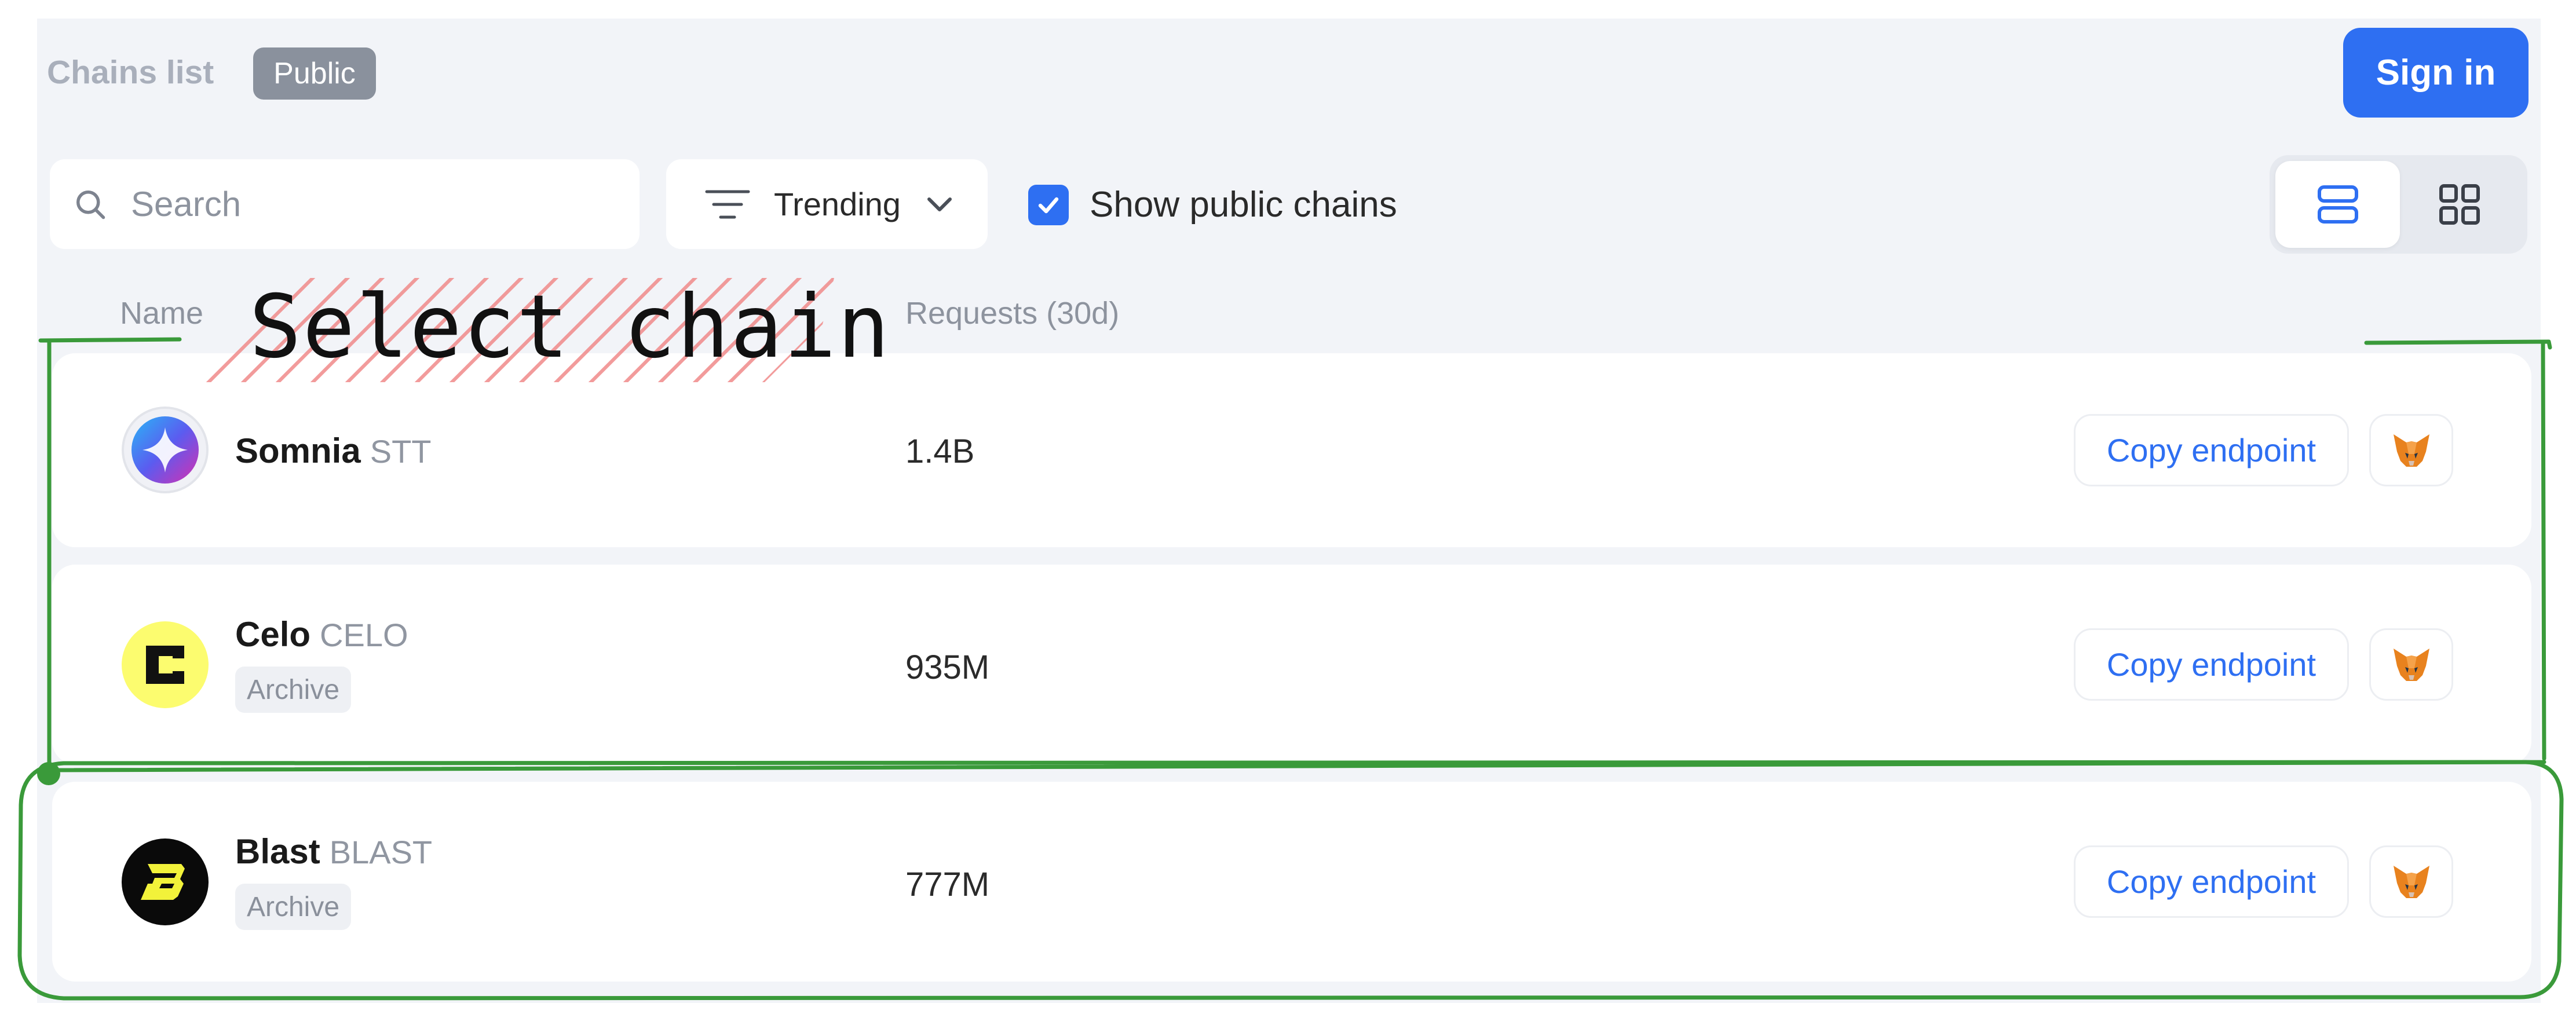 The height and width of the screenshot is (1018, 2576). I want to click on show-public-toggle: Show public chains, so click(1212, 204).